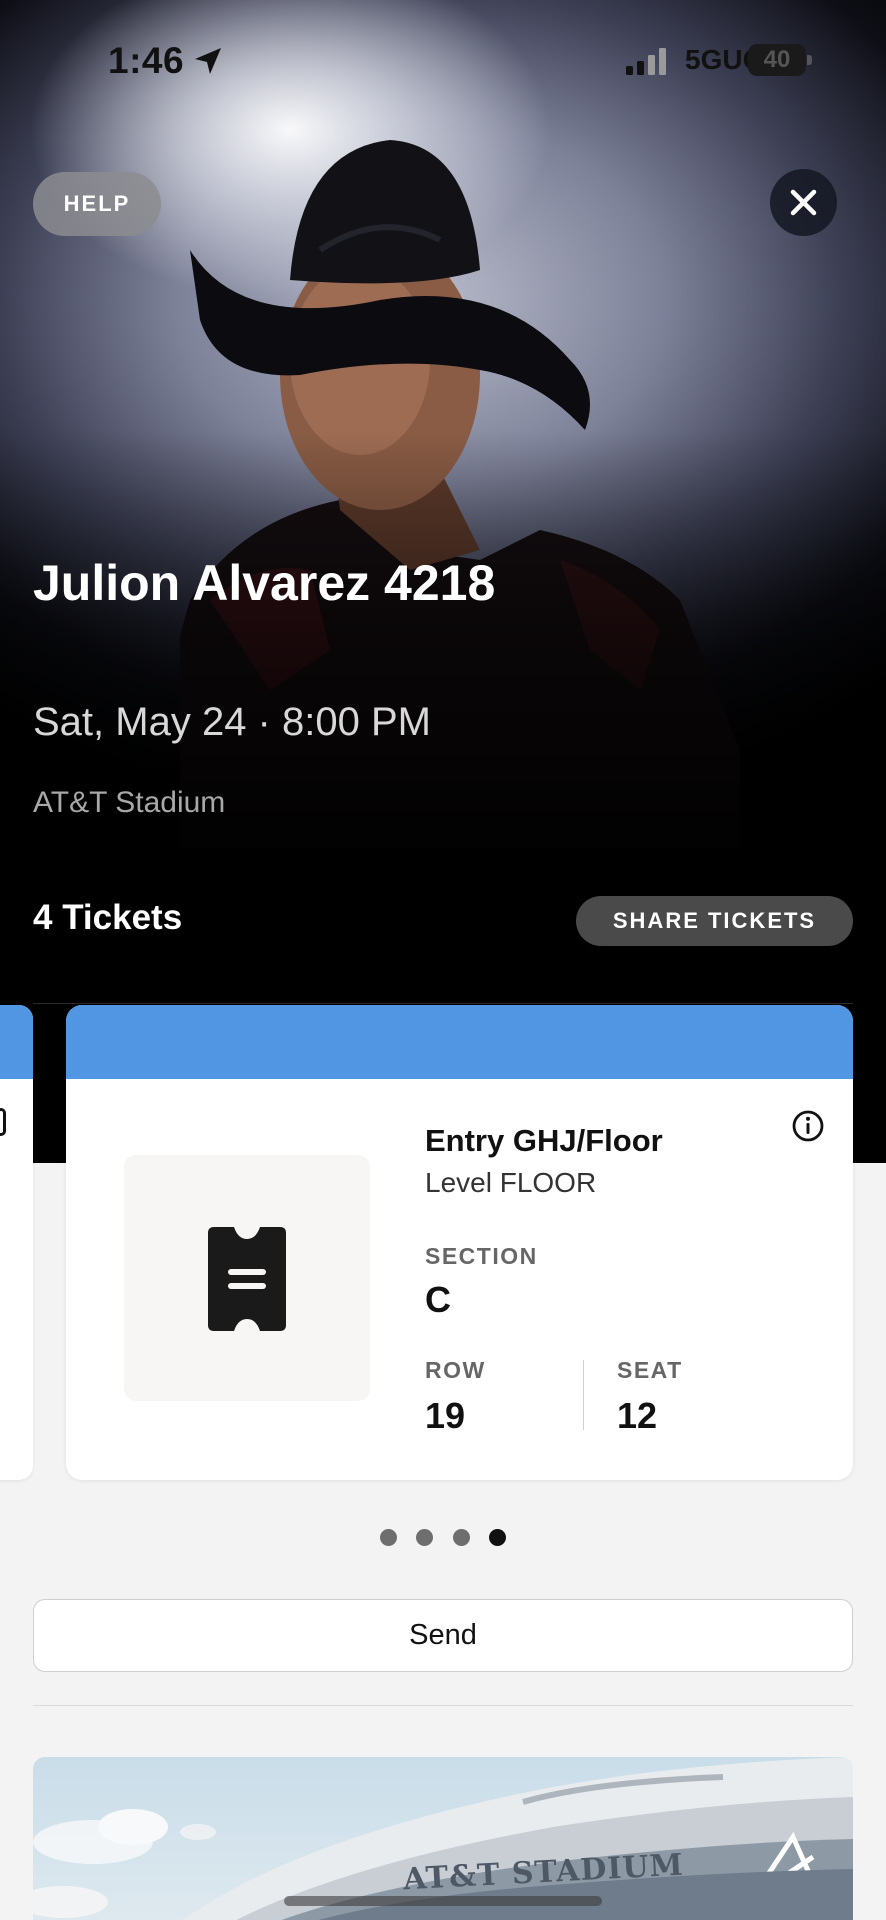 The image size is (886, 1920). I want to click on close-button, so click(803, 202).